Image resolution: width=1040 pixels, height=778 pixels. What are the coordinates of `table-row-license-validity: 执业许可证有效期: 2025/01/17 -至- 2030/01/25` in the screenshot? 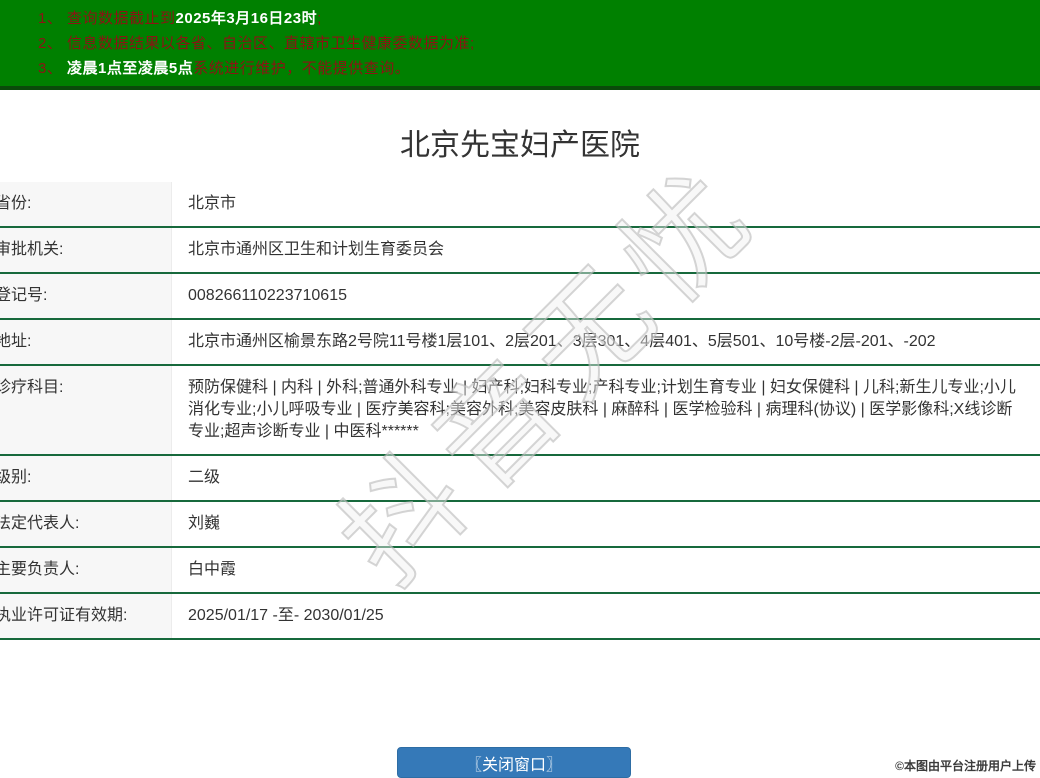 It's located at (520, 617).